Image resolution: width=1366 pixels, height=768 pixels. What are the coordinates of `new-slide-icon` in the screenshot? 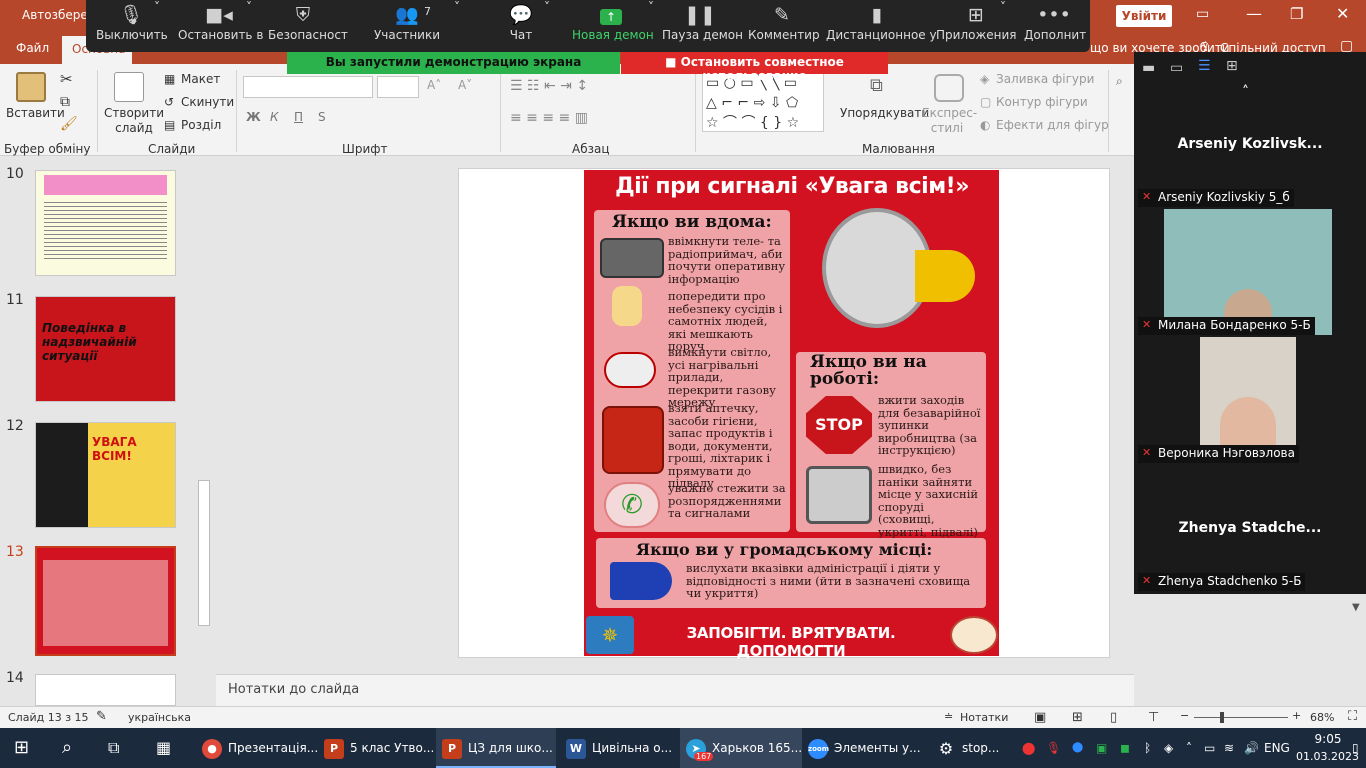 It's located at (129, 87).